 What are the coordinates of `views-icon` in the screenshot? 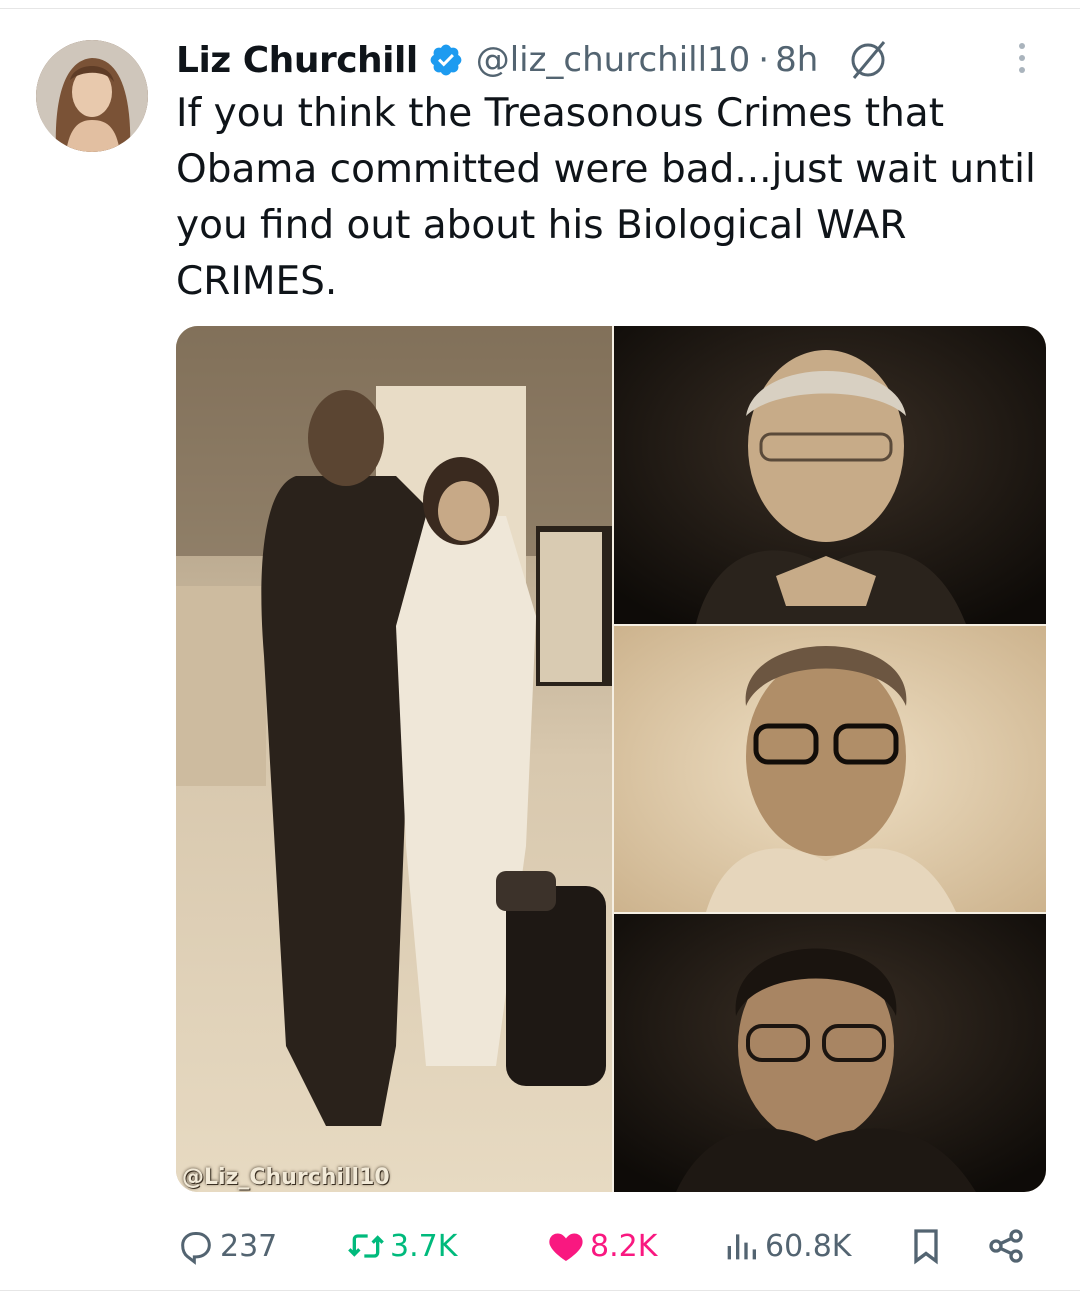 It's located at (741, 1247).